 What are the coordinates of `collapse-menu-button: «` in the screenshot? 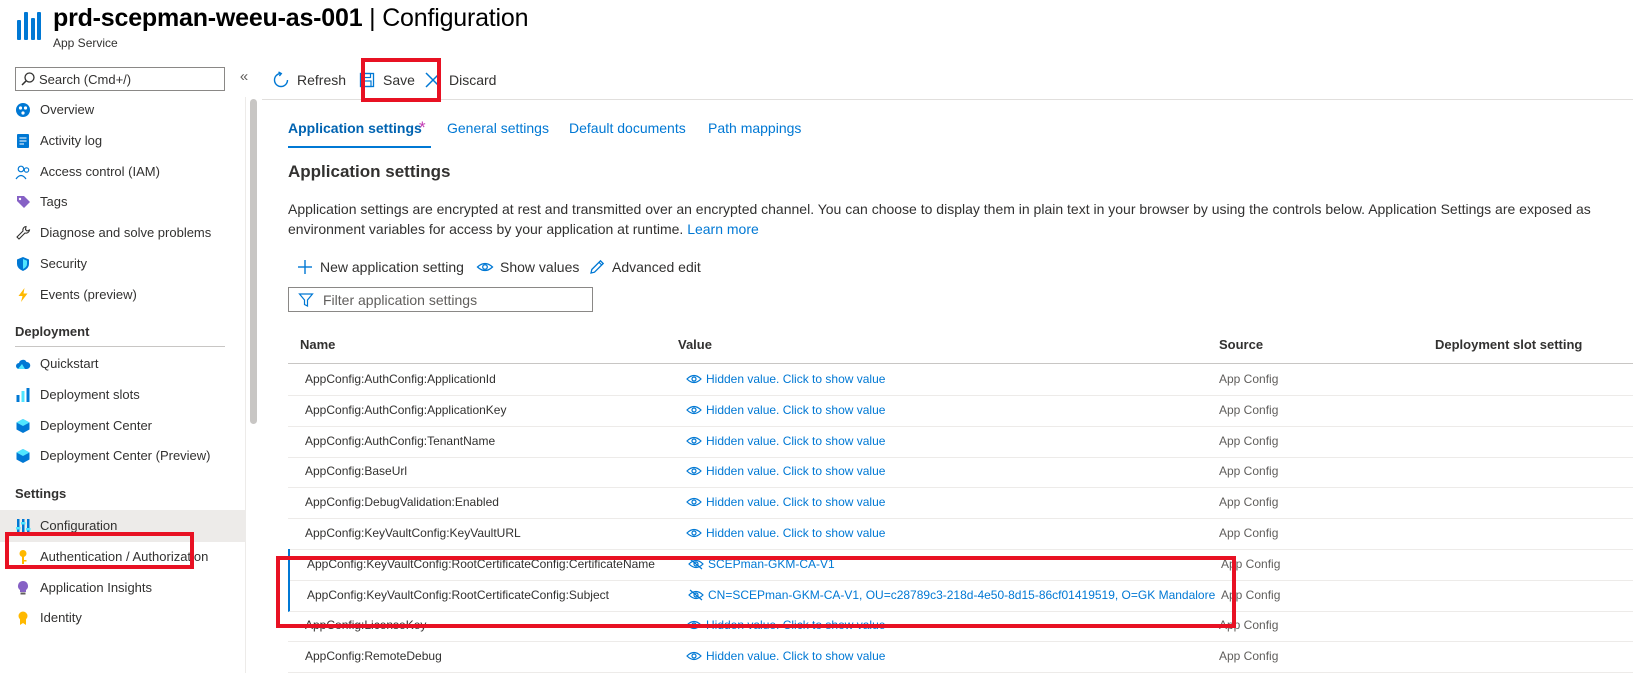 It's located at (244, 77).